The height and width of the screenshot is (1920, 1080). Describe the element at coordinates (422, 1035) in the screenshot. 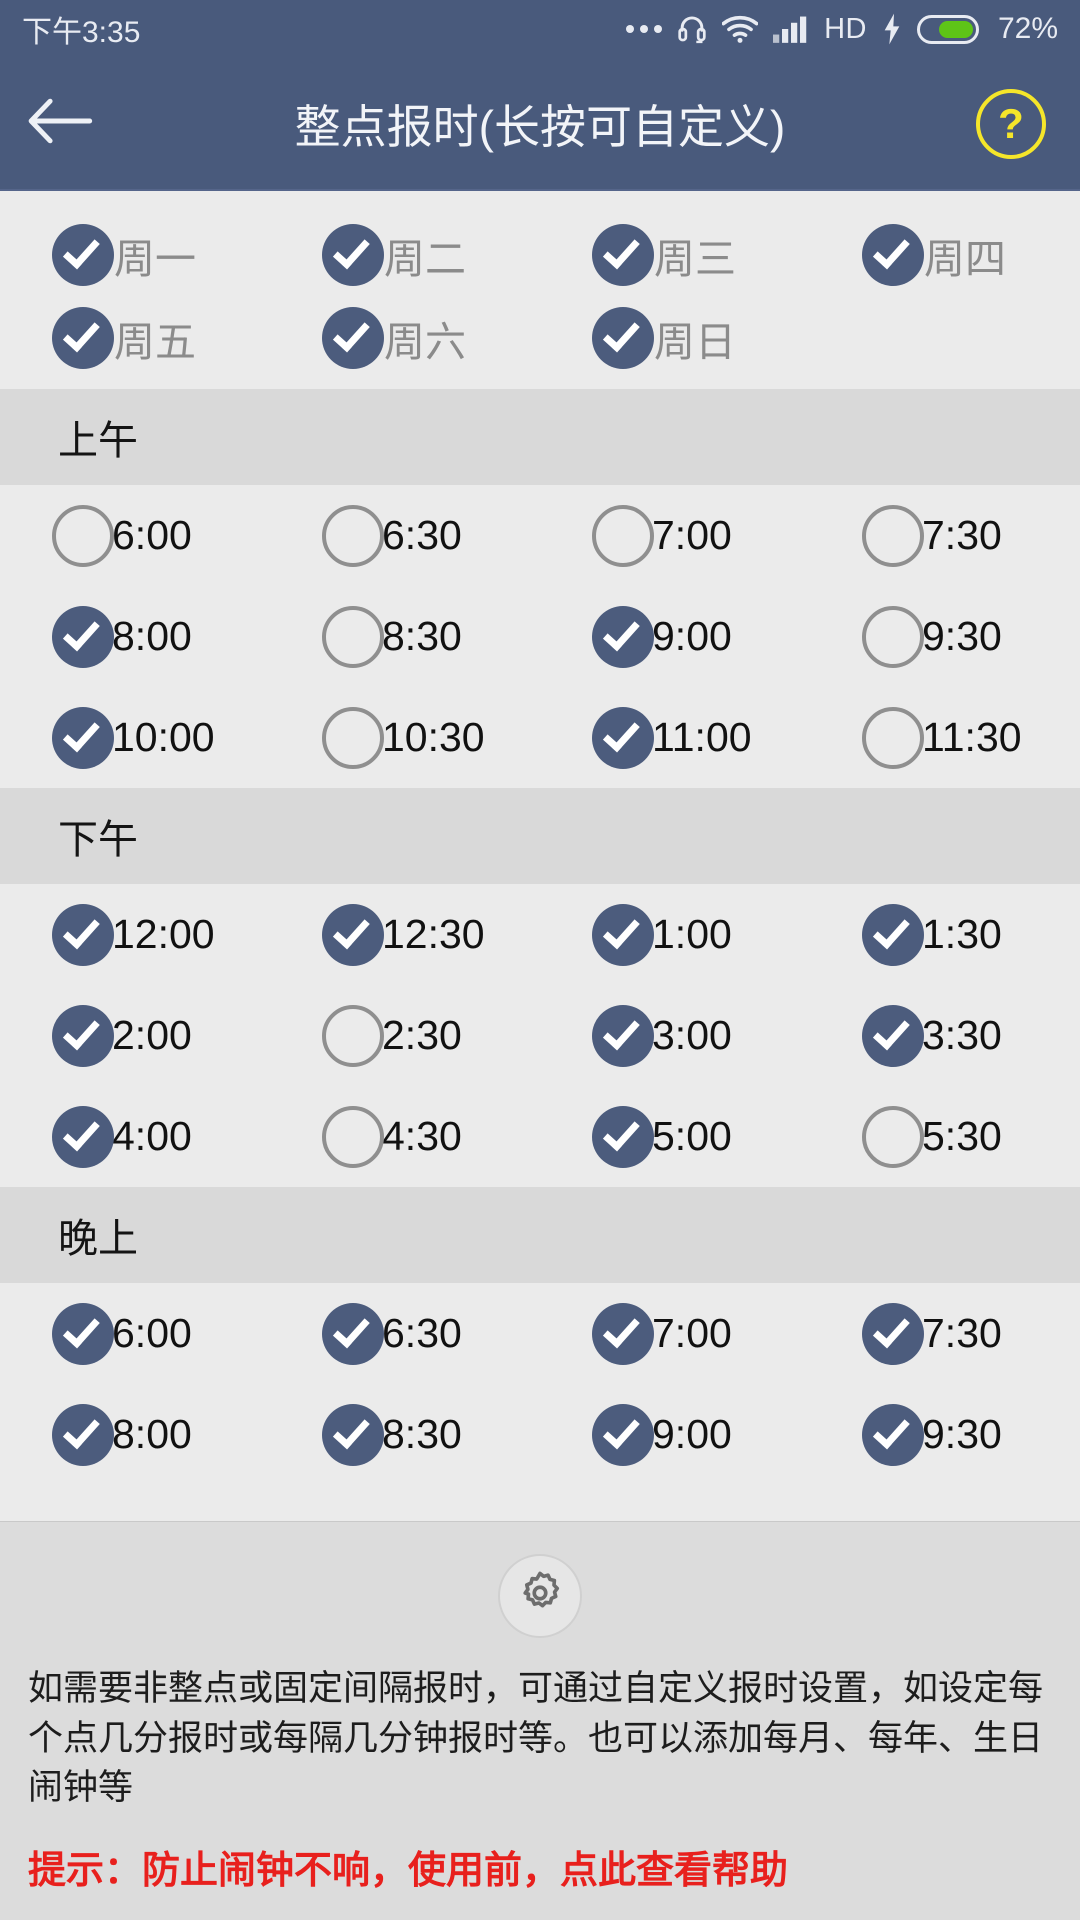

I see `option-label: 2:30` at that location.